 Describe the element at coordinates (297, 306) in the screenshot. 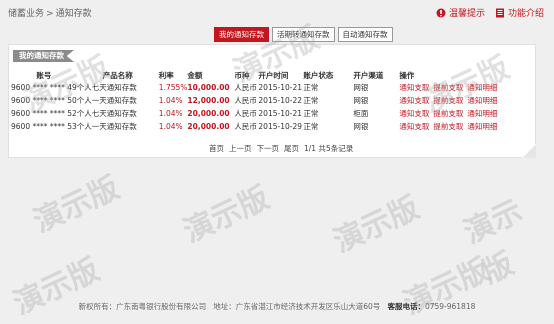

I see `footer-address: 地址：广东省湛江市经济技术开发区乐山大道60号` at that location.